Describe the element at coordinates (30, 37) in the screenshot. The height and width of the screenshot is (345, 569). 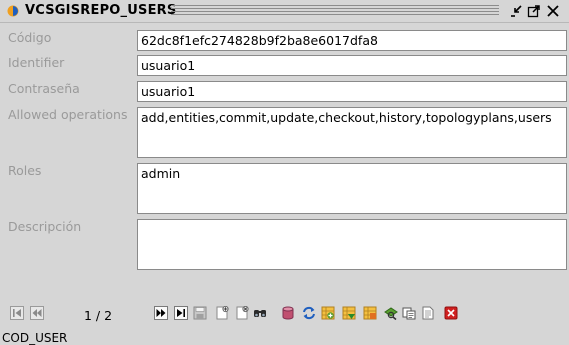
I see `codigo-label: Código` at that location.